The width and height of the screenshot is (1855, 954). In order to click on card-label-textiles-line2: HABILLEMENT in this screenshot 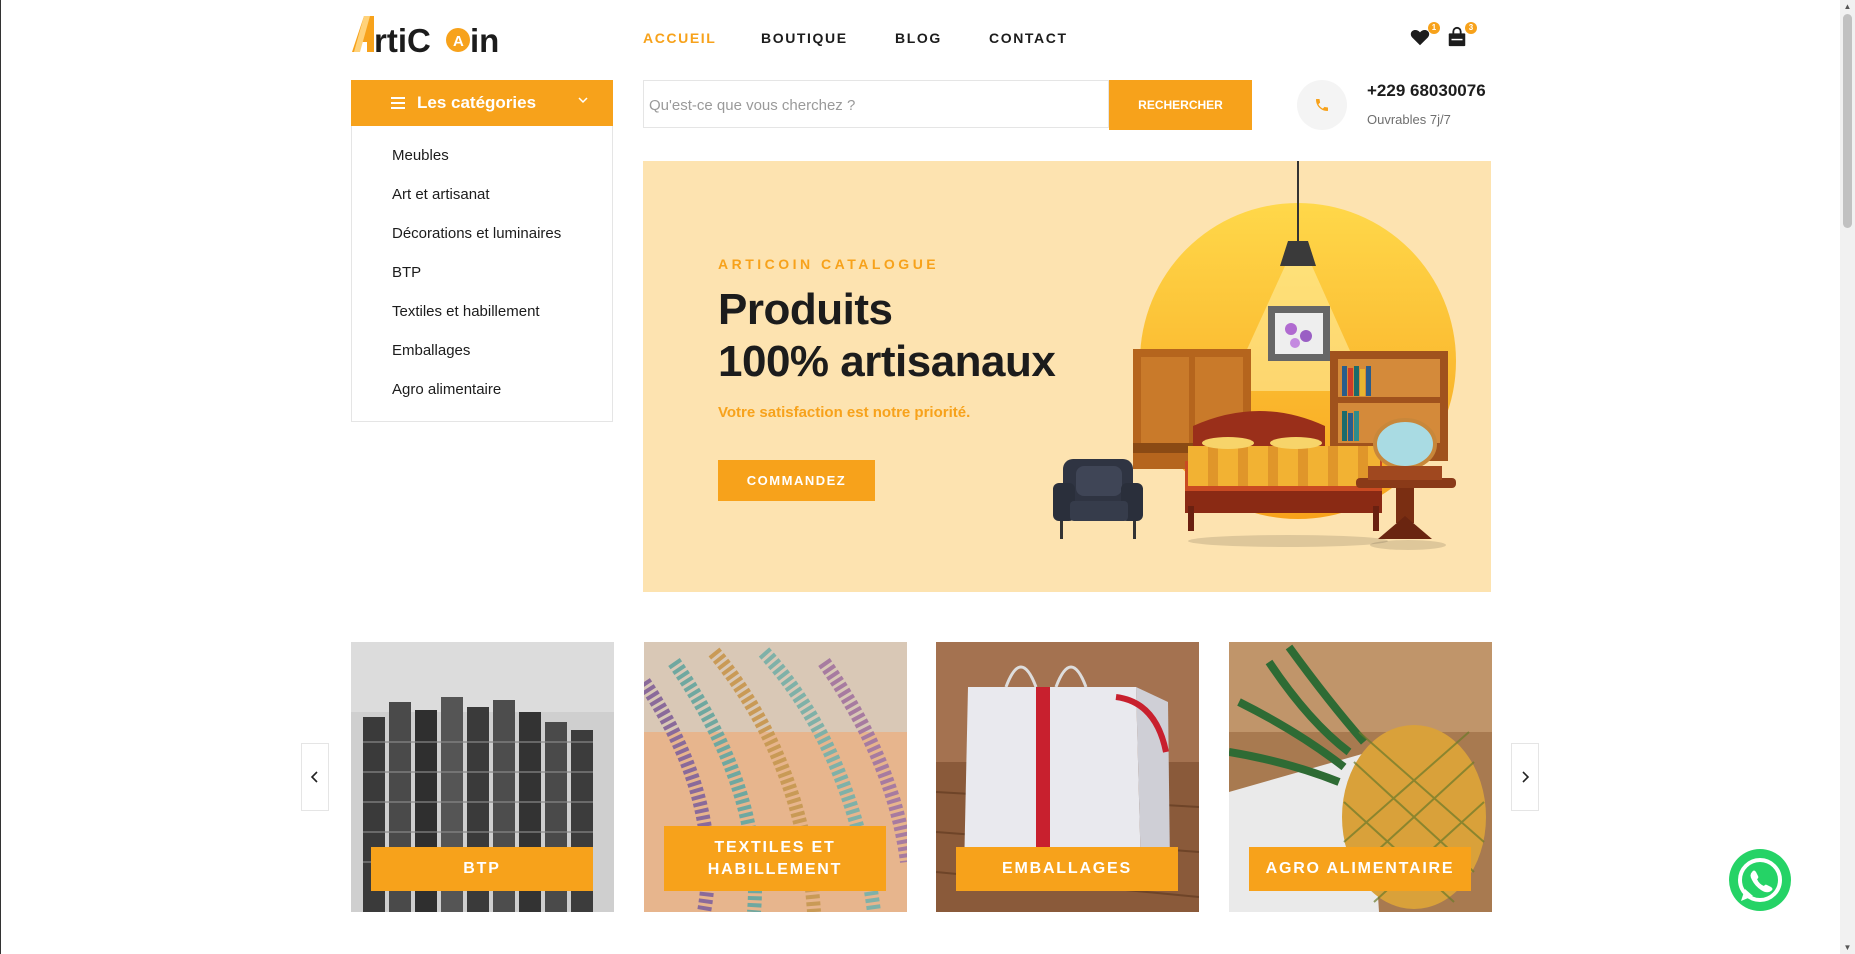, I will do `click(775, 869)`.